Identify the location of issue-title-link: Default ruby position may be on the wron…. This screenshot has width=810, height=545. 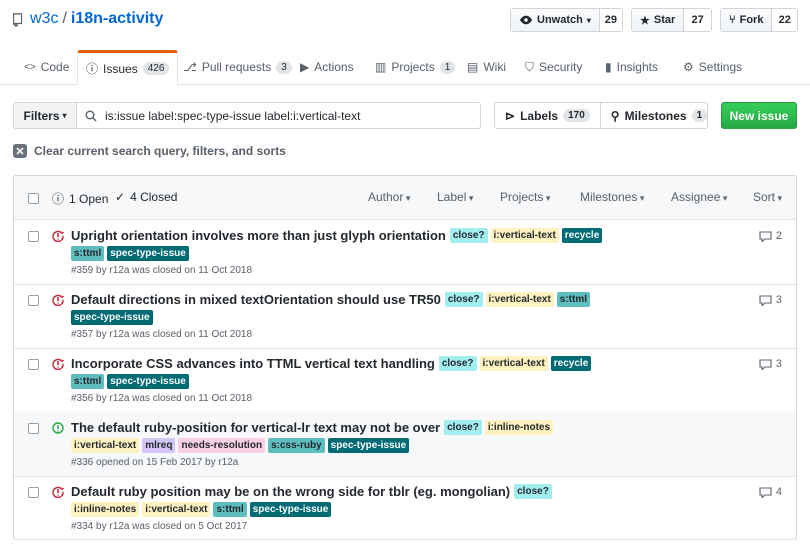
(290, 491).